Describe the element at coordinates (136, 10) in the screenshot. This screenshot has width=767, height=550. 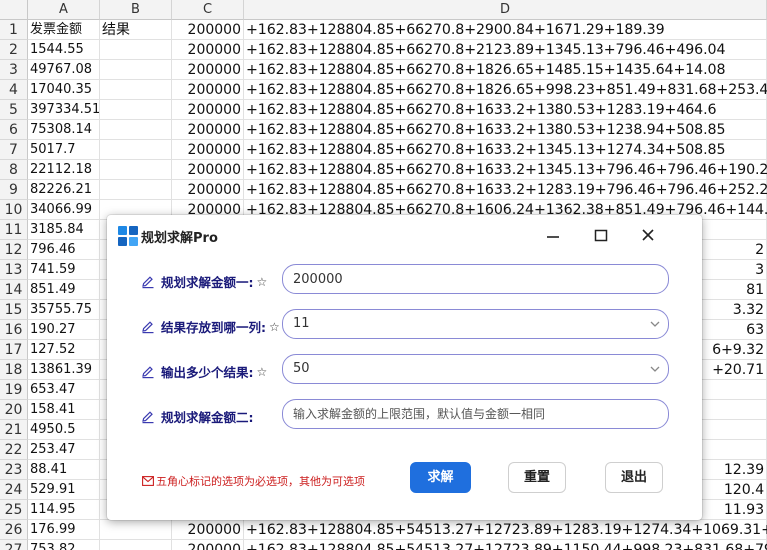
I see `column-header-b: B` at that location.